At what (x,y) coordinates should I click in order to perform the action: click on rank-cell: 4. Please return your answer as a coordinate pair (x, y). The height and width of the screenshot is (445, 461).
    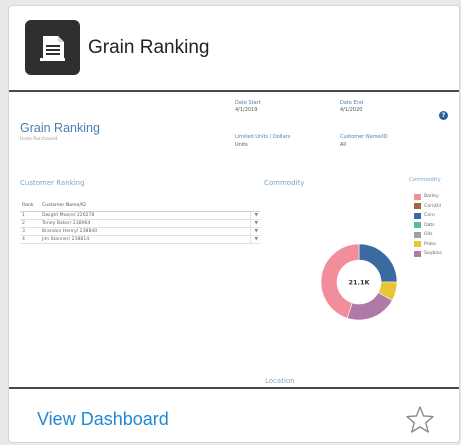
    Looking at the image, I should click on (30, 239).